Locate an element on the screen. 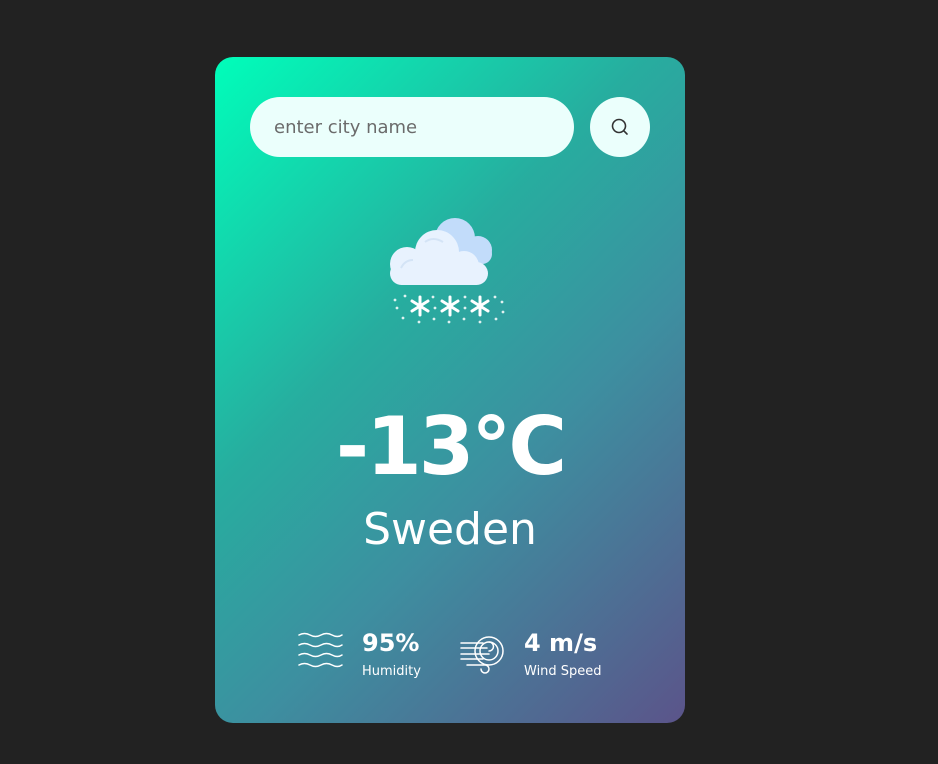 The image size is (938, 764). search-icon is located at coordinates (619, 126).